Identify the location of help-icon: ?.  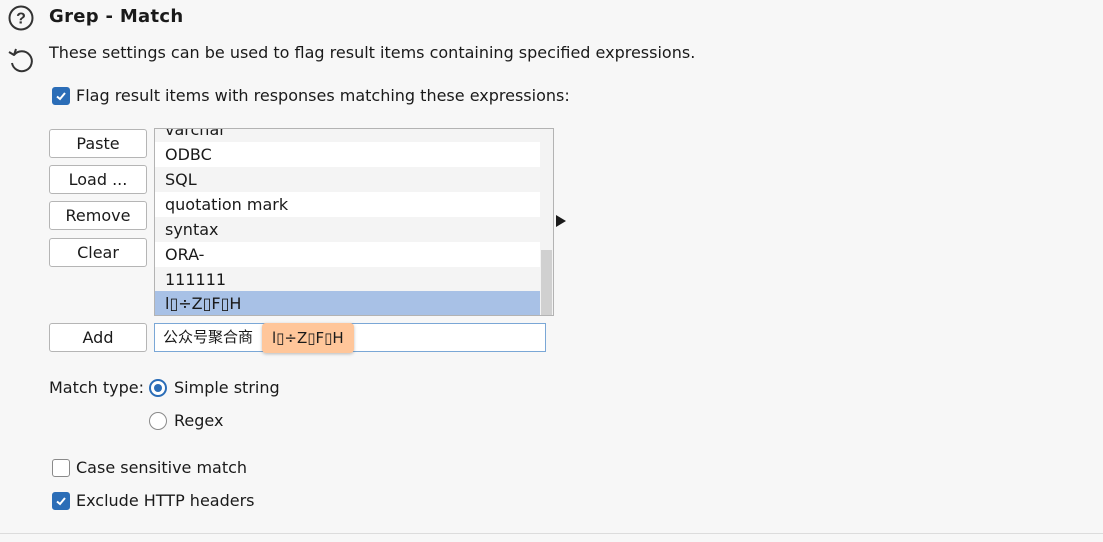
(21, 18).